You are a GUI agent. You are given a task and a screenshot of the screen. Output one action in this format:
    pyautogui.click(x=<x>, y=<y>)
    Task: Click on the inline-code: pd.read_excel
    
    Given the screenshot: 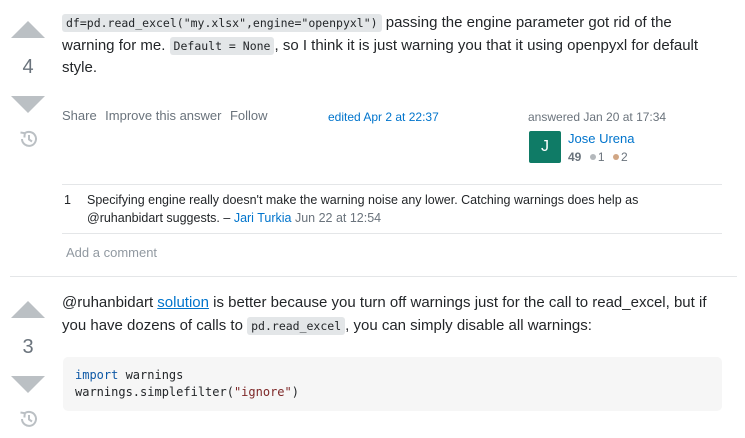 What is the action you would take?
    pyautogui.click(x=296, y=325)
    